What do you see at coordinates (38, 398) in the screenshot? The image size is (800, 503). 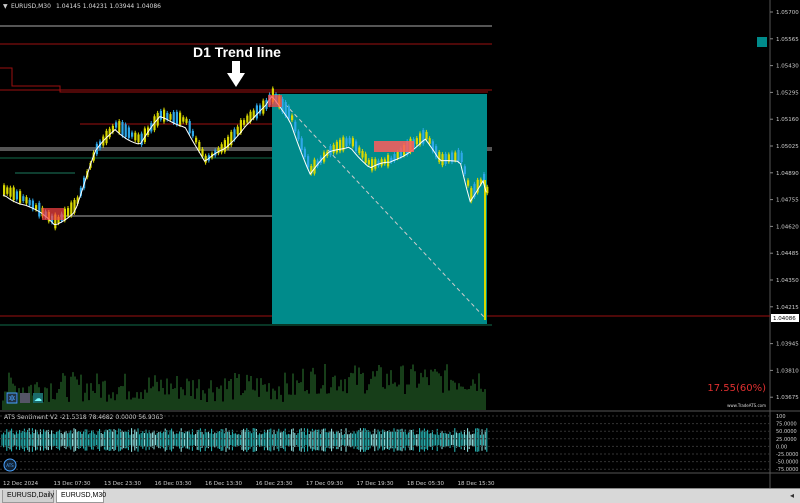 I see `cloud-glyph: ☁` at bounding box center [38, 398].